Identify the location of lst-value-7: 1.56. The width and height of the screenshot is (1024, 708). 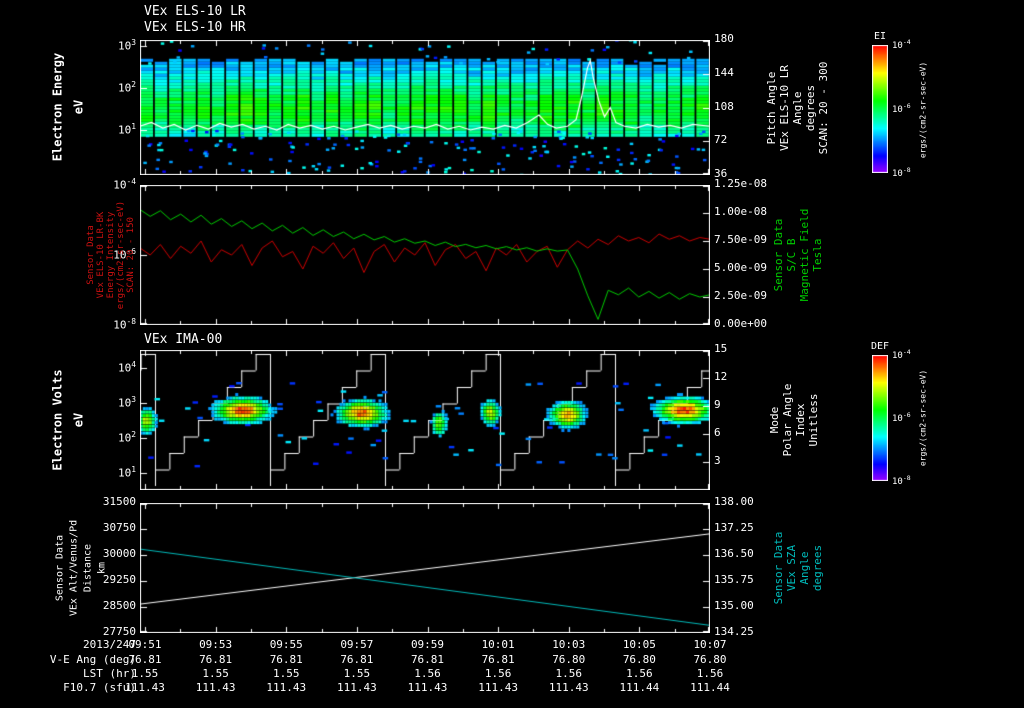
(639, 673).